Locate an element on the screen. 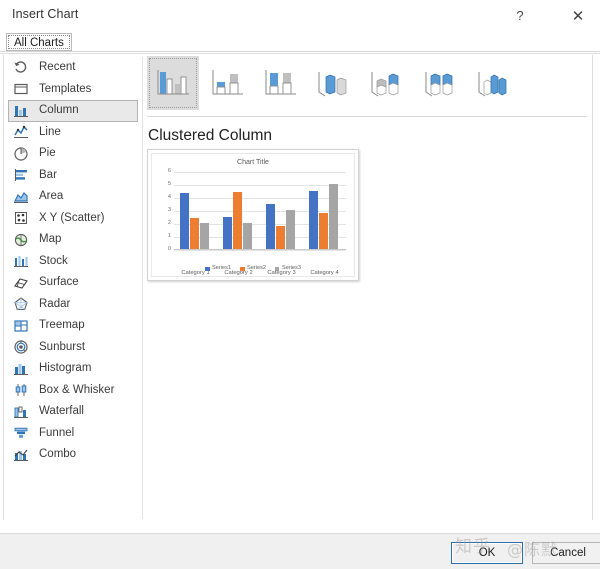 Image resolution: width=600 pixels, height=569 pixels. sidebar-item-templates: Templates is located at coordinates (73, 90).